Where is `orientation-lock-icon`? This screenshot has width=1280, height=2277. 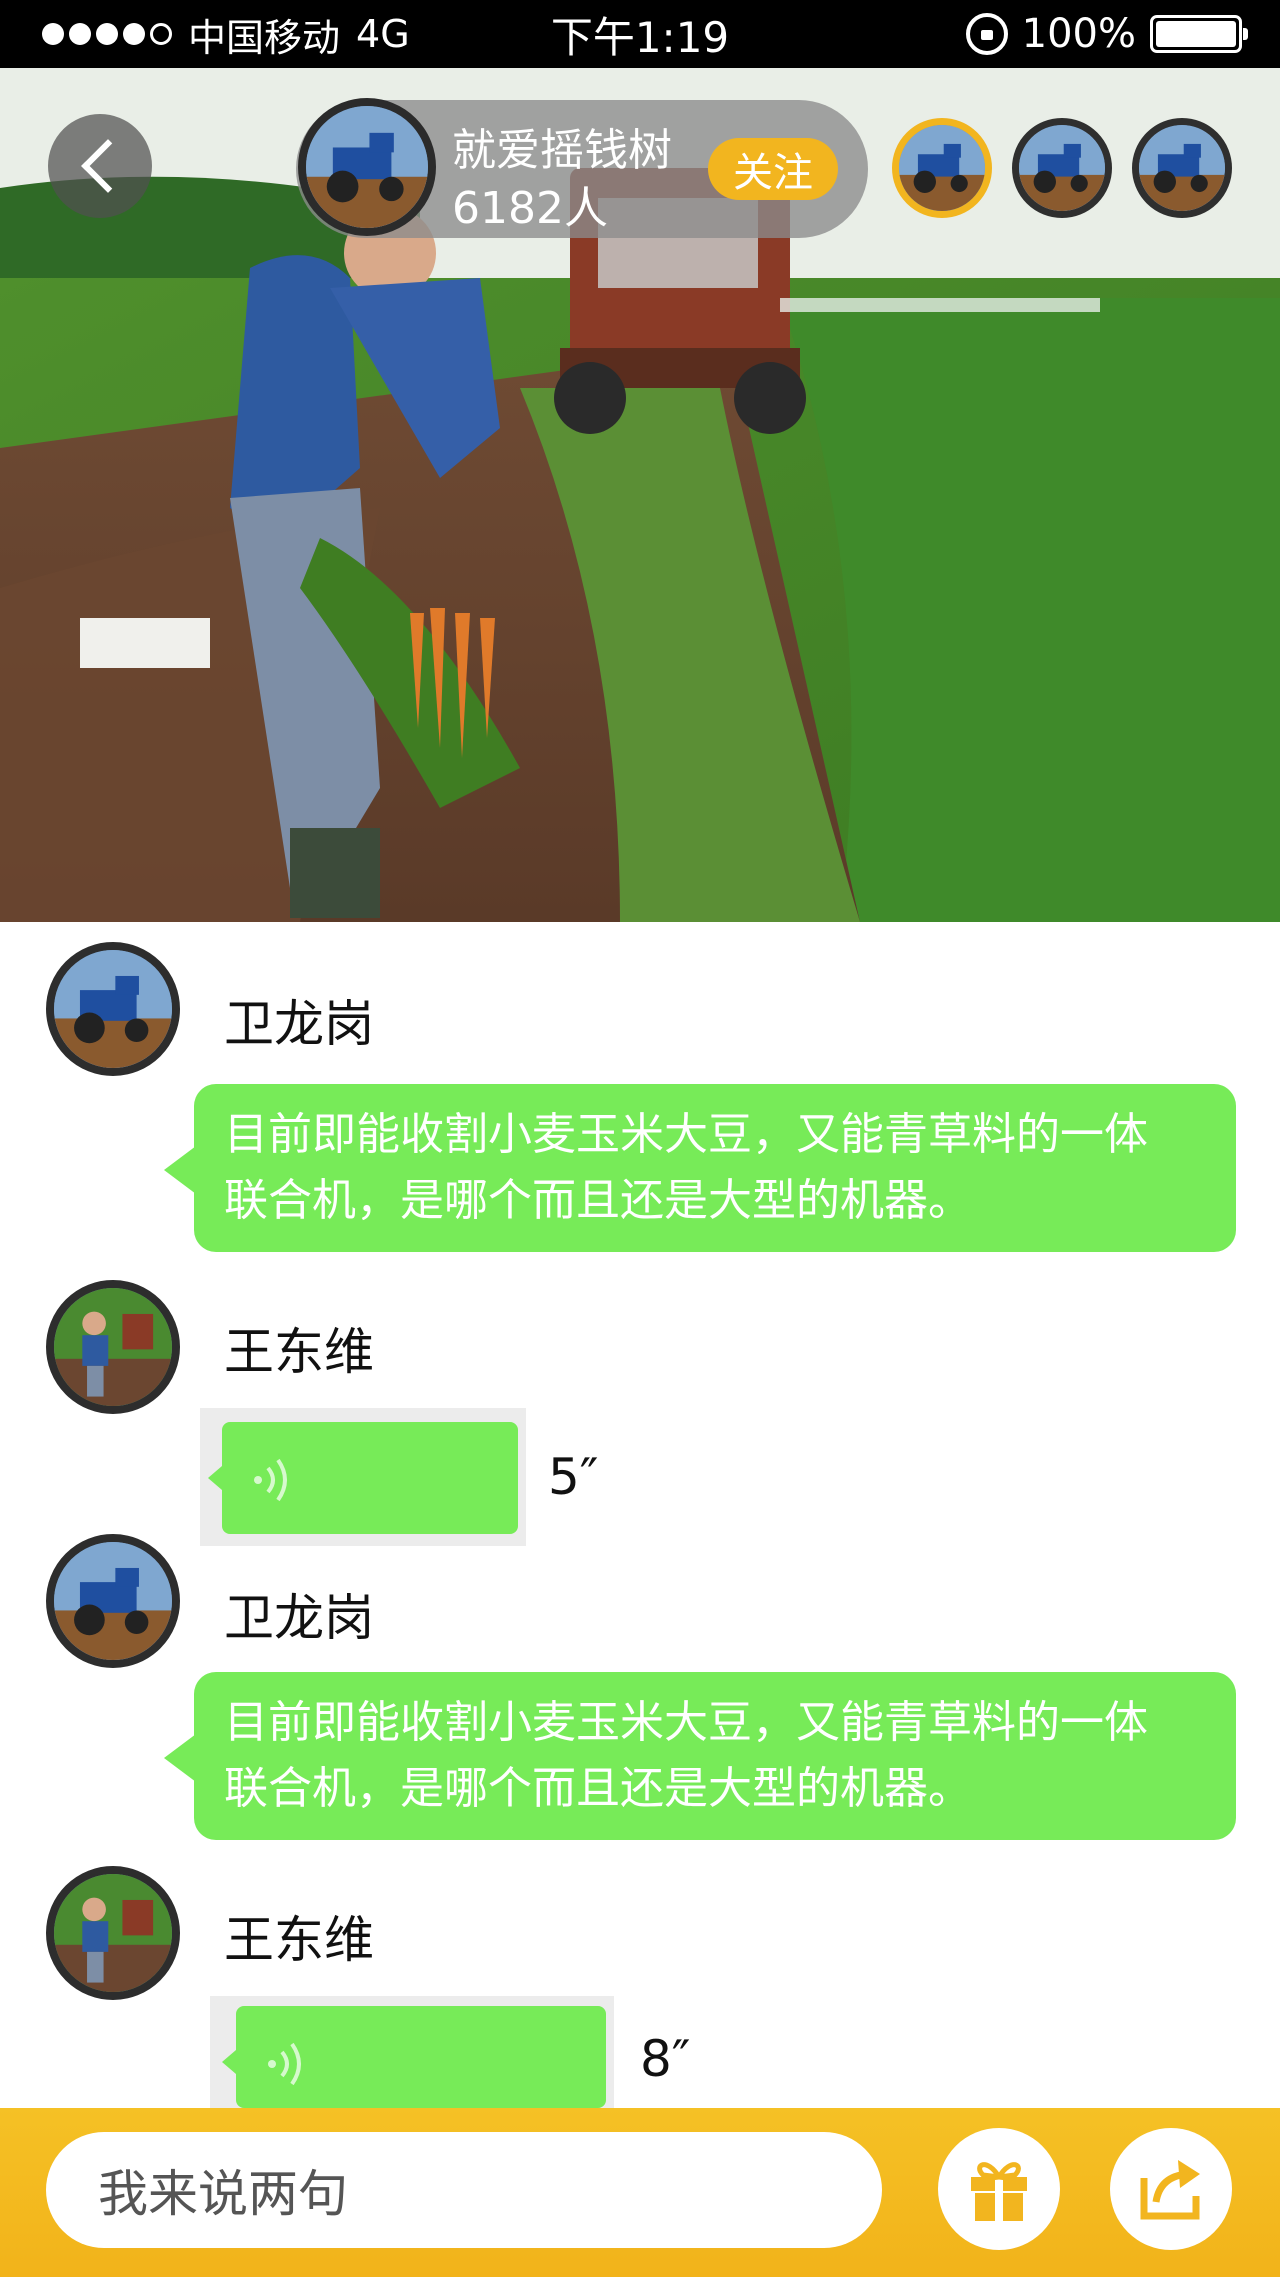 orientation-lock-icon is located at coordinates (986, 34).